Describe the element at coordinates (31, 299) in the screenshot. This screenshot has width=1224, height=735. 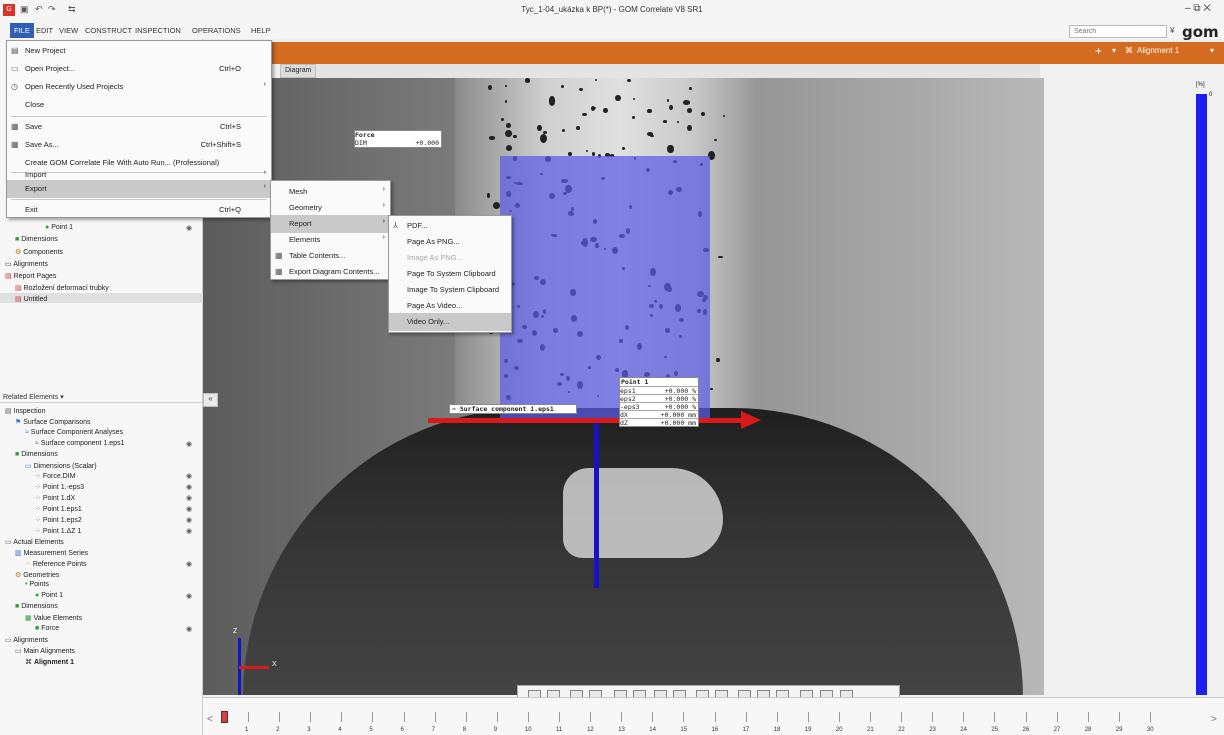
I see `tree-item: ▤ Untitled` at that location.